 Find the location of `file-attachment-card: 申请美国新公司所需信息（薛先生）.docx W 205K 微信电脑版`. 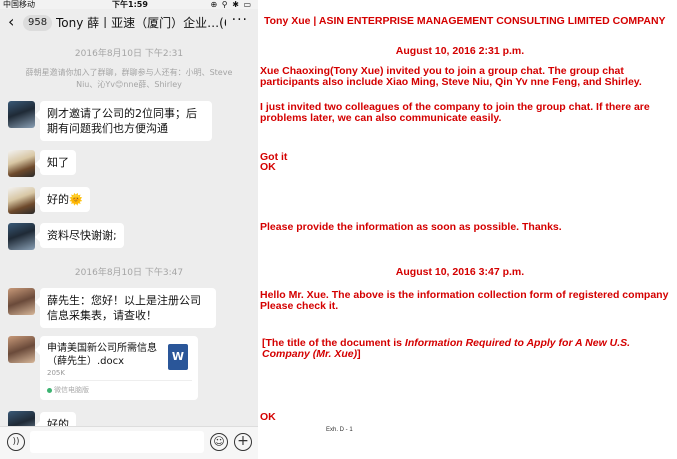

file-attachment-card: 申请美国新公司所需信息（薛先生）.docx W 205K 微信电脑版 is located at coordinates (116, 368).